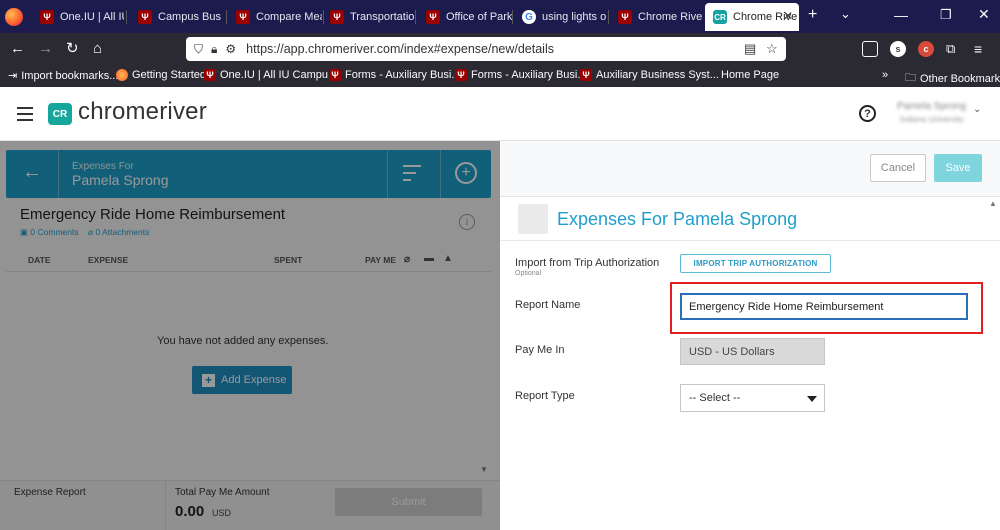 The height and width of the screenshot is (530, 1000). I want to click on save-button: Save, so click(958, 168).